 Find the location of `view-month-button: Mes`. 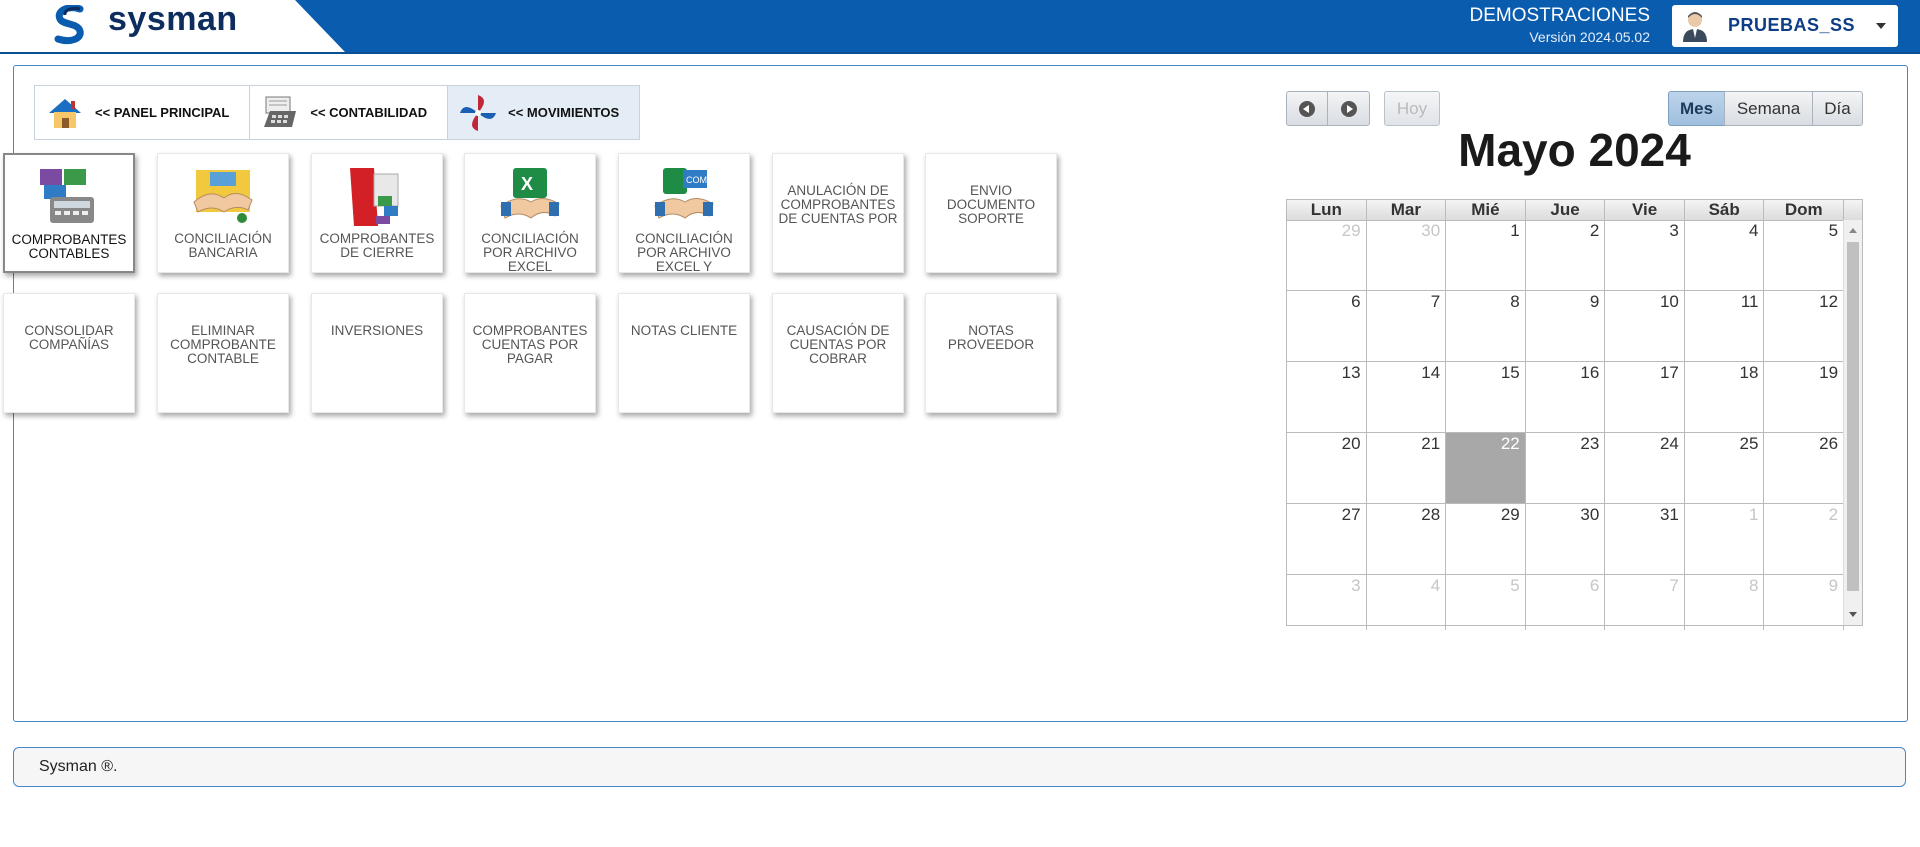

view-month-button: Mes is located at coordinates (1696, 108).